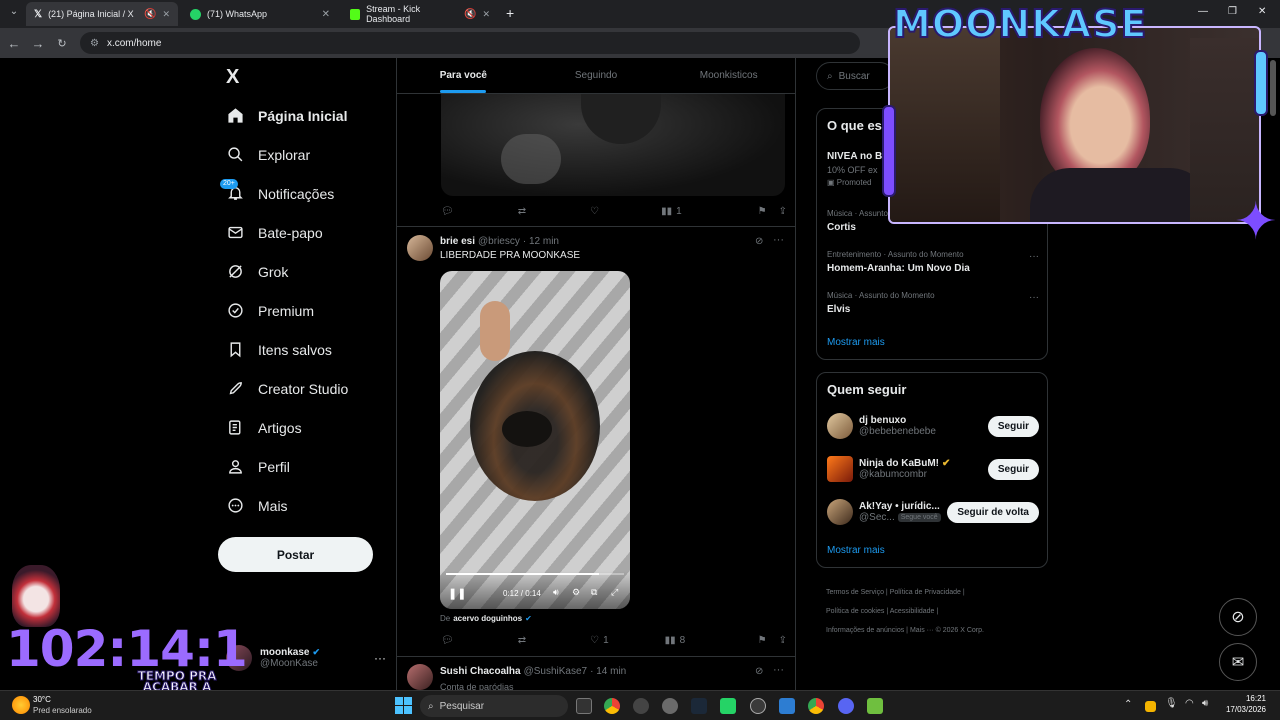 The width and height of the screenshot is (1280, 720). Describe the element at coordinates (470, 43) in the screenshot. I see `address-bar: ⚙ x.com/home` at that location.